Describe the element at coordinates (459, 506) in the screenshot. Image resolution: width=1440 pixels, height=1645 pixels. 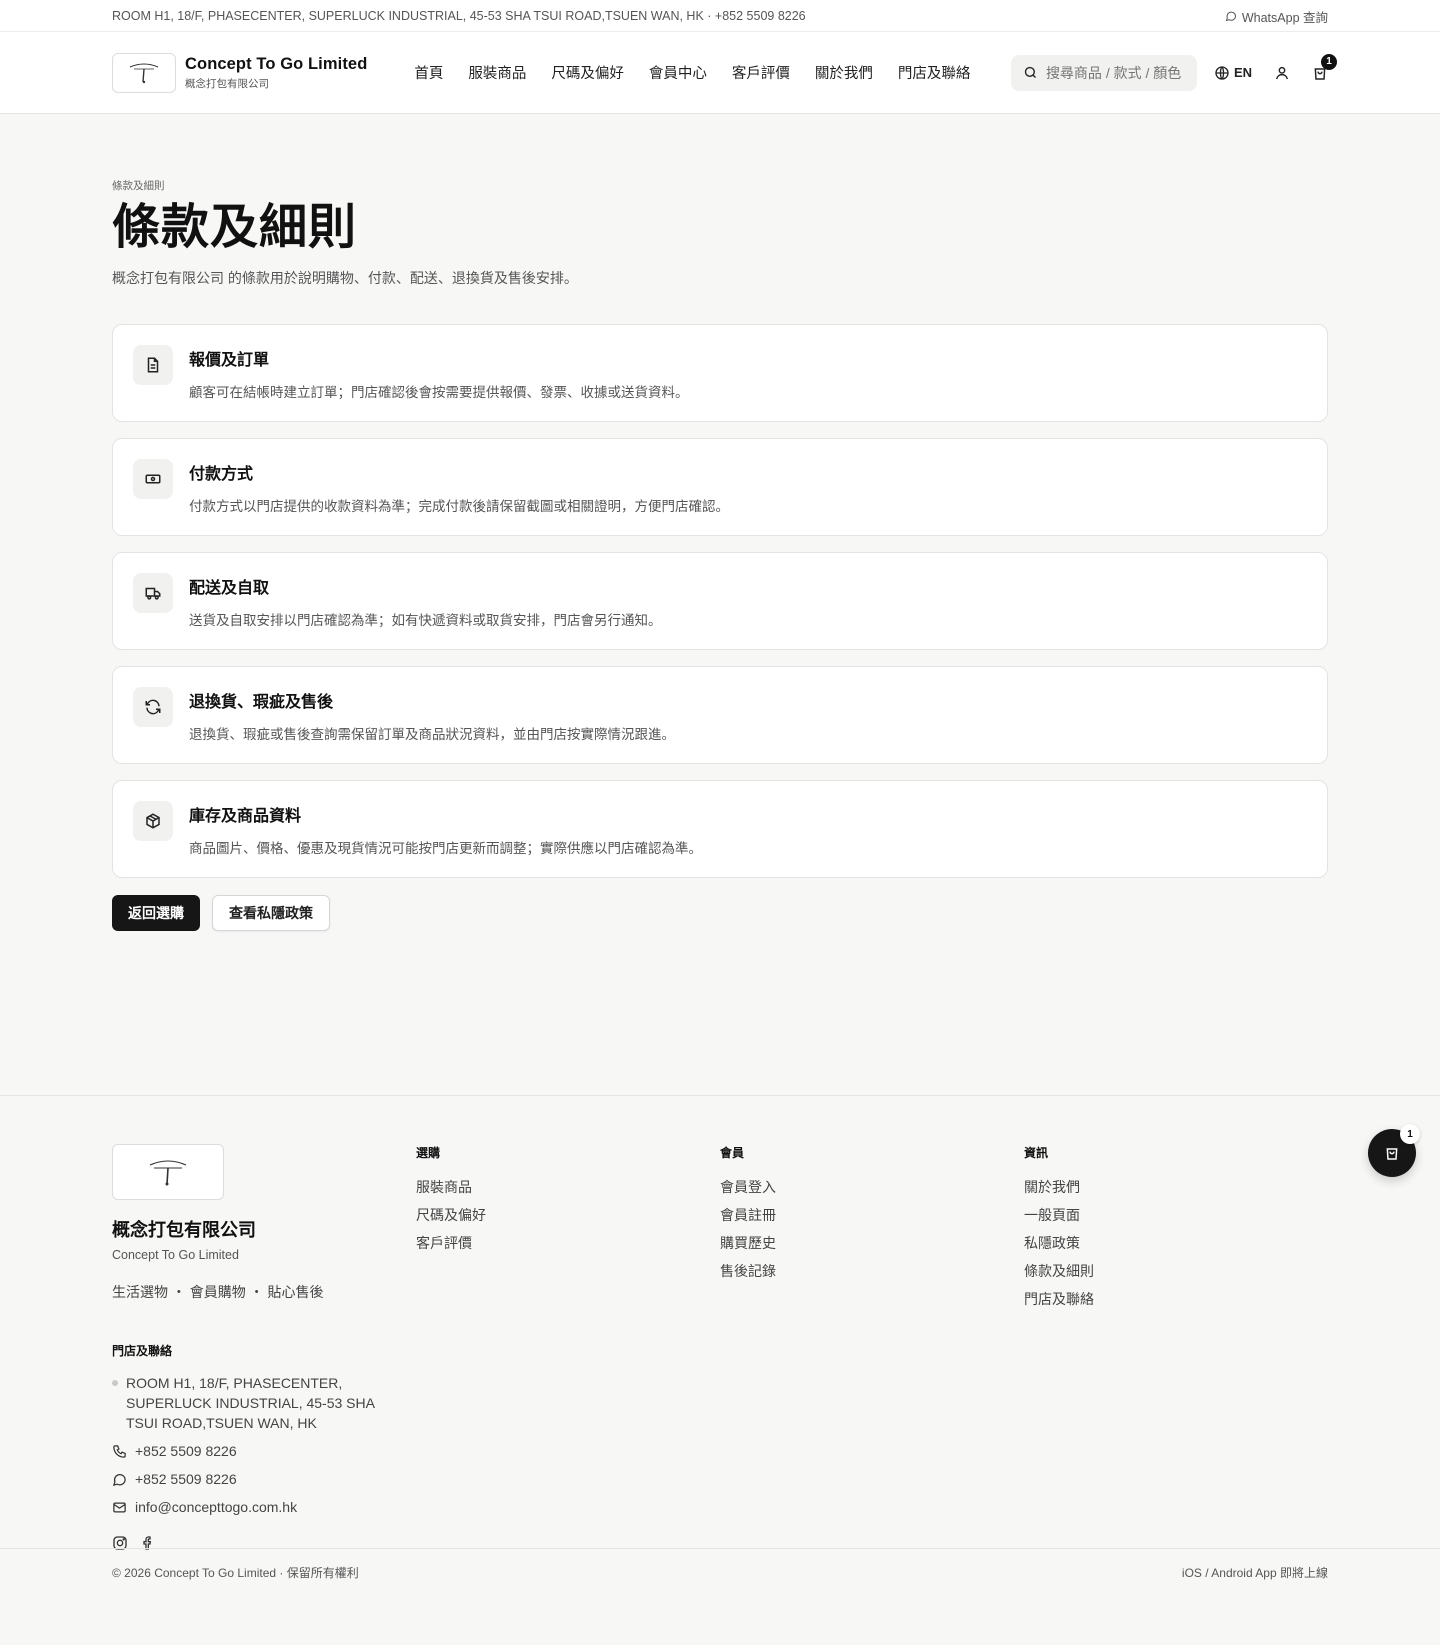
I see `card-text: 付款方式以門店提供的收款資料為準；完成付款後請保留截圖或相關證明，方便門店確認。` at that location.